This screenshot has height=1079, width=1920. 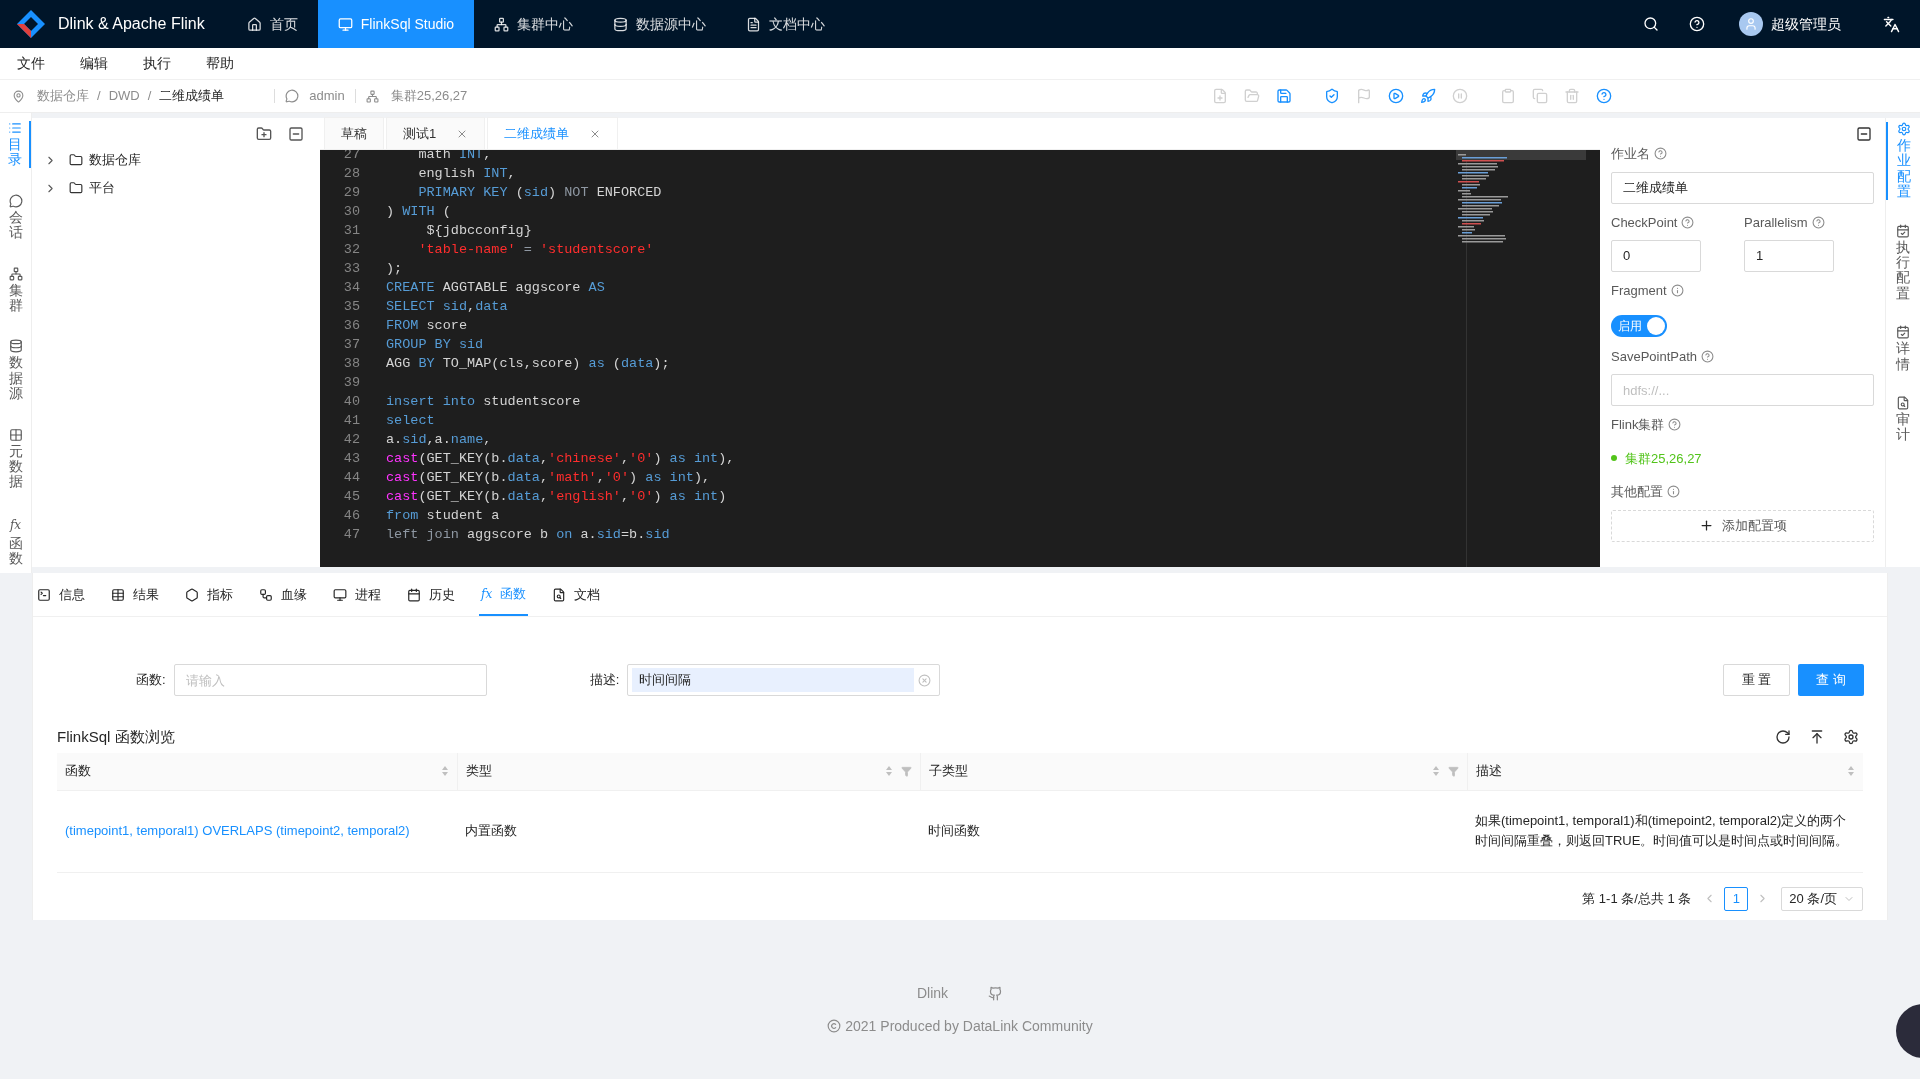 I want to click on panel-tab: 血缘, so click(x=283, y=594).